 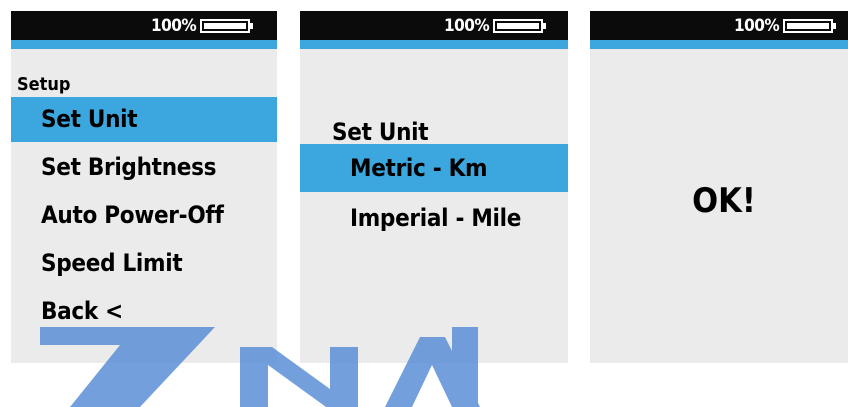 What do you see at coordinates (144, 311) in the screenshot?
I see `menu-item-back: Back <` at bounding box center [144, 311].